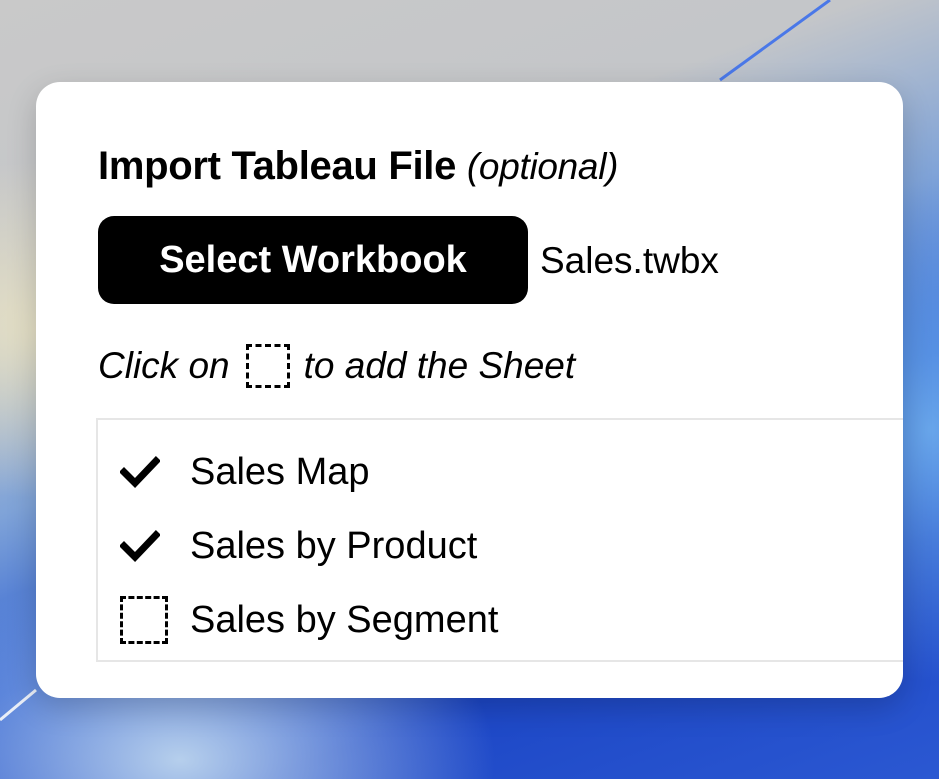  Describe the element at coordinates (439, 365) in the screenshot. I see `instruction-suffix: to add the Sheet` at that location.